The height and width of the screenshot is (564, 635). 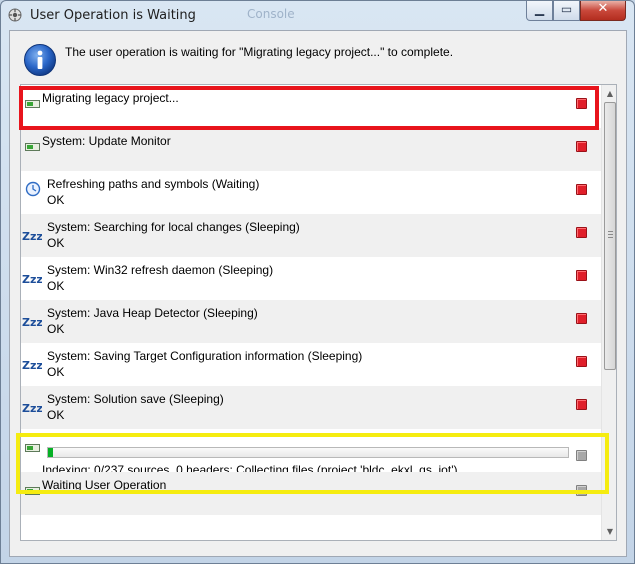 What do you see at coordinates (135, 399) in the screenshot?
I see `task-name: System: Solution save (Sleeping)` at bounding box center [135, 399].